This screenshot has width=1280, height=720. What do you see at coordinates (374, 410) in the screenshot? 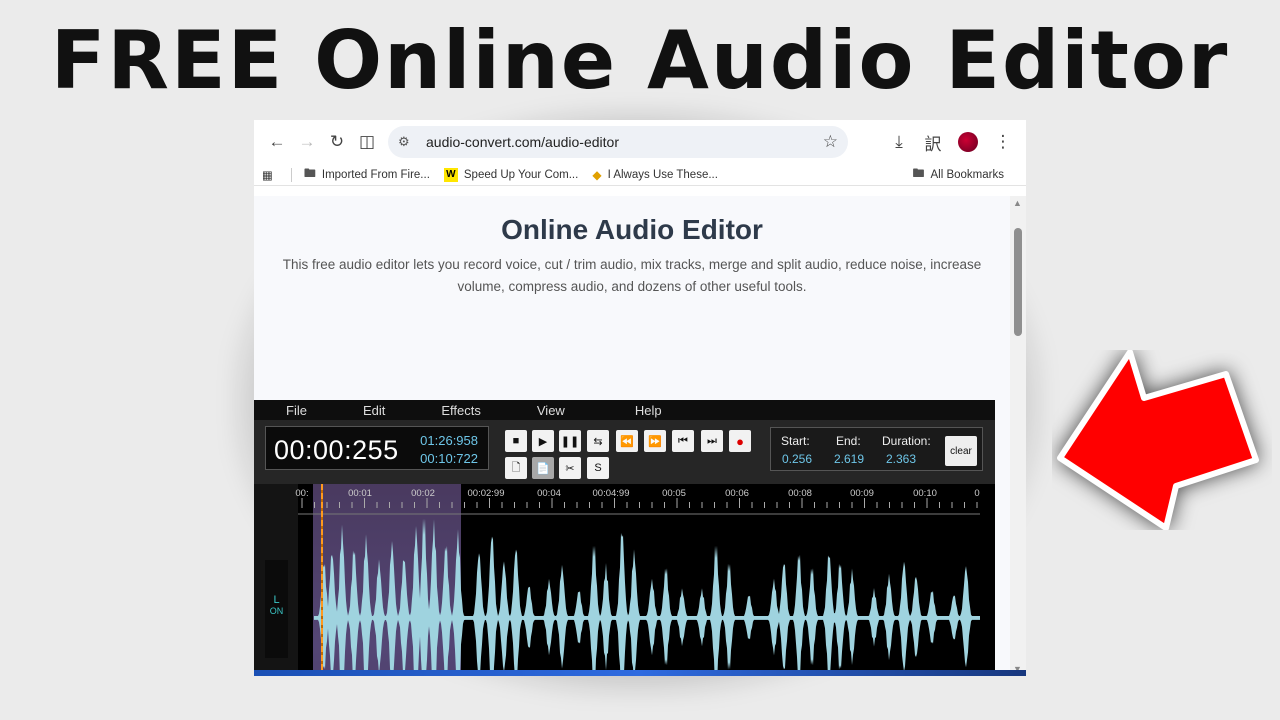
I see `menu-edit: Edit` at bounding box center [374, 410].